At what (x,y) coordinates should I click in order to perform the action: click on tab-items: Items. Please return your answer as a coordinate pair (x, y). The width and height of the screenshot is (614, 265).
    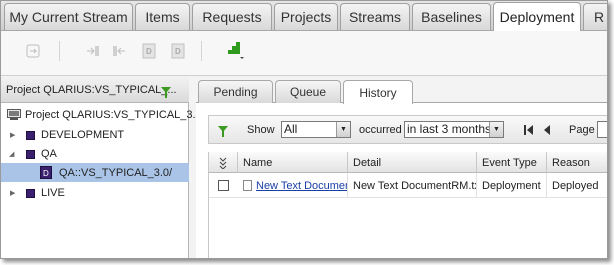
    Looking at the image, I should click on (162, 16).